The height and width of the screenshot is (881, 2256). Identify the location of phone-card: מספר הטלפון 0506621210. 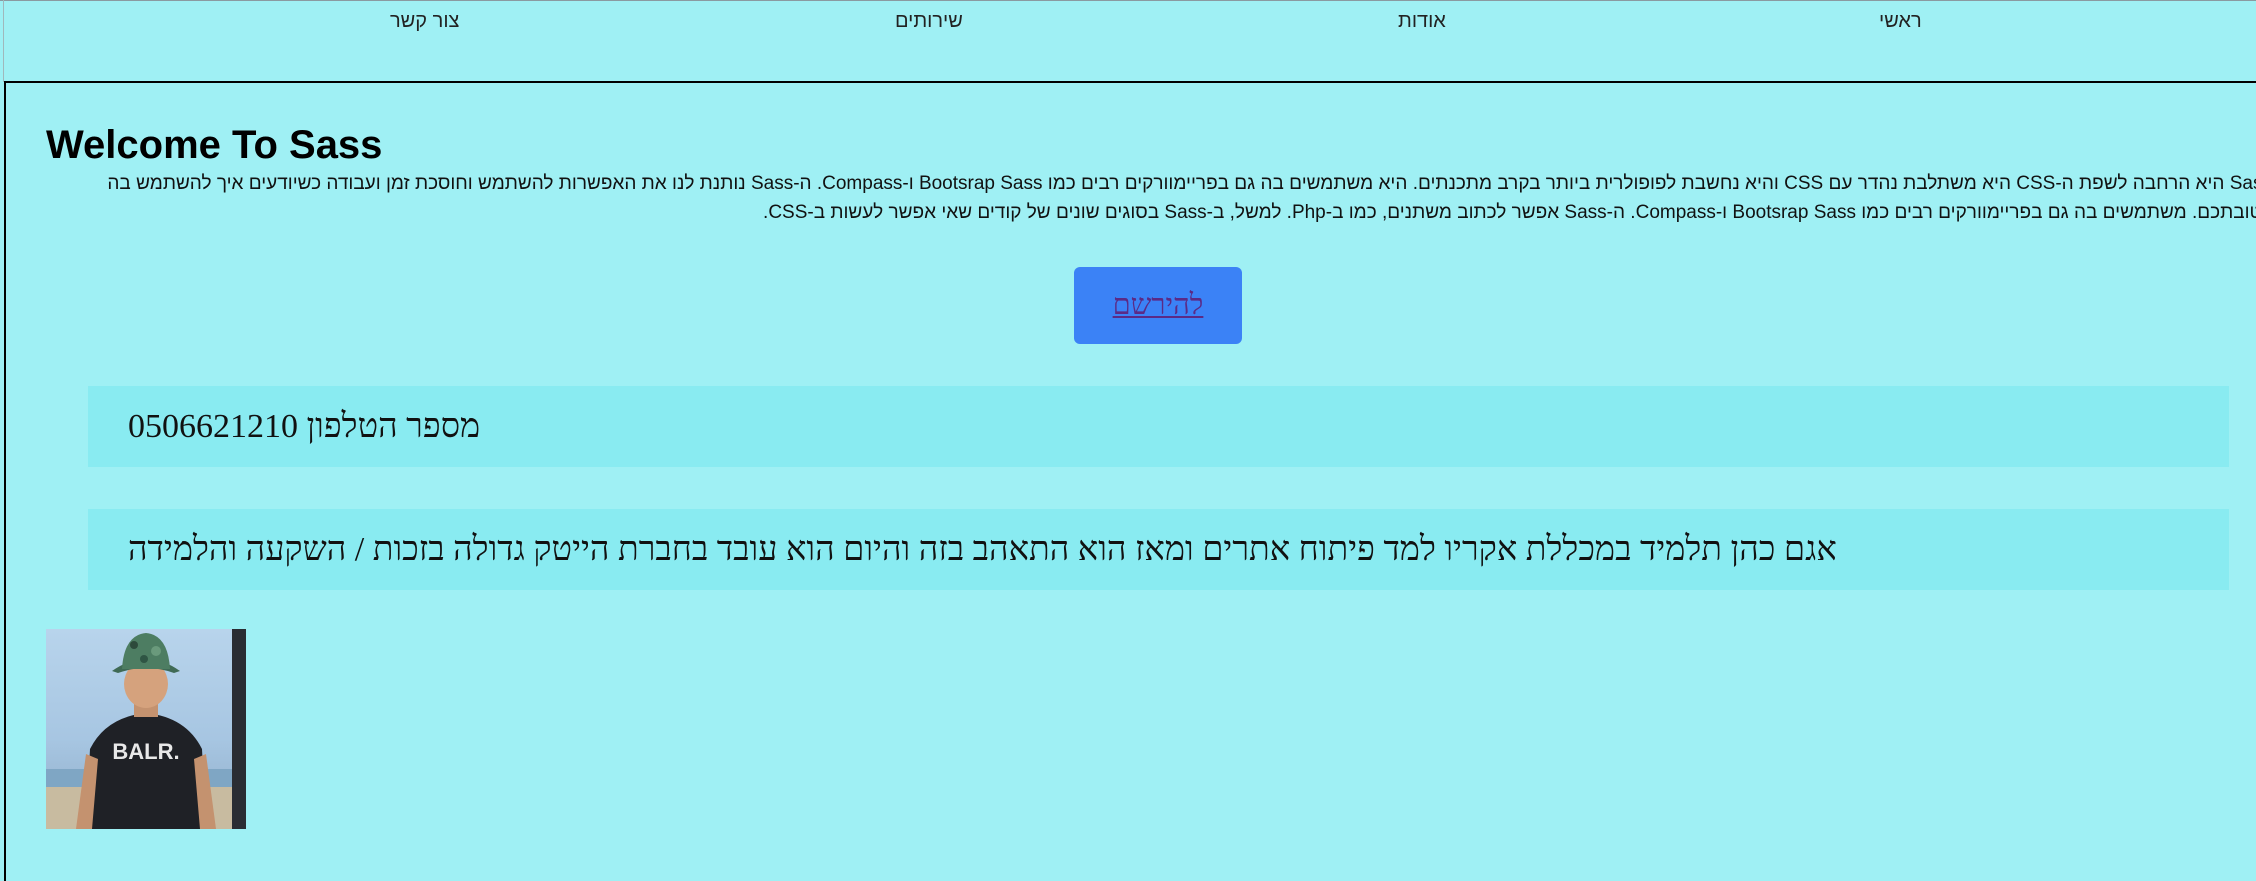
(1158, 426).